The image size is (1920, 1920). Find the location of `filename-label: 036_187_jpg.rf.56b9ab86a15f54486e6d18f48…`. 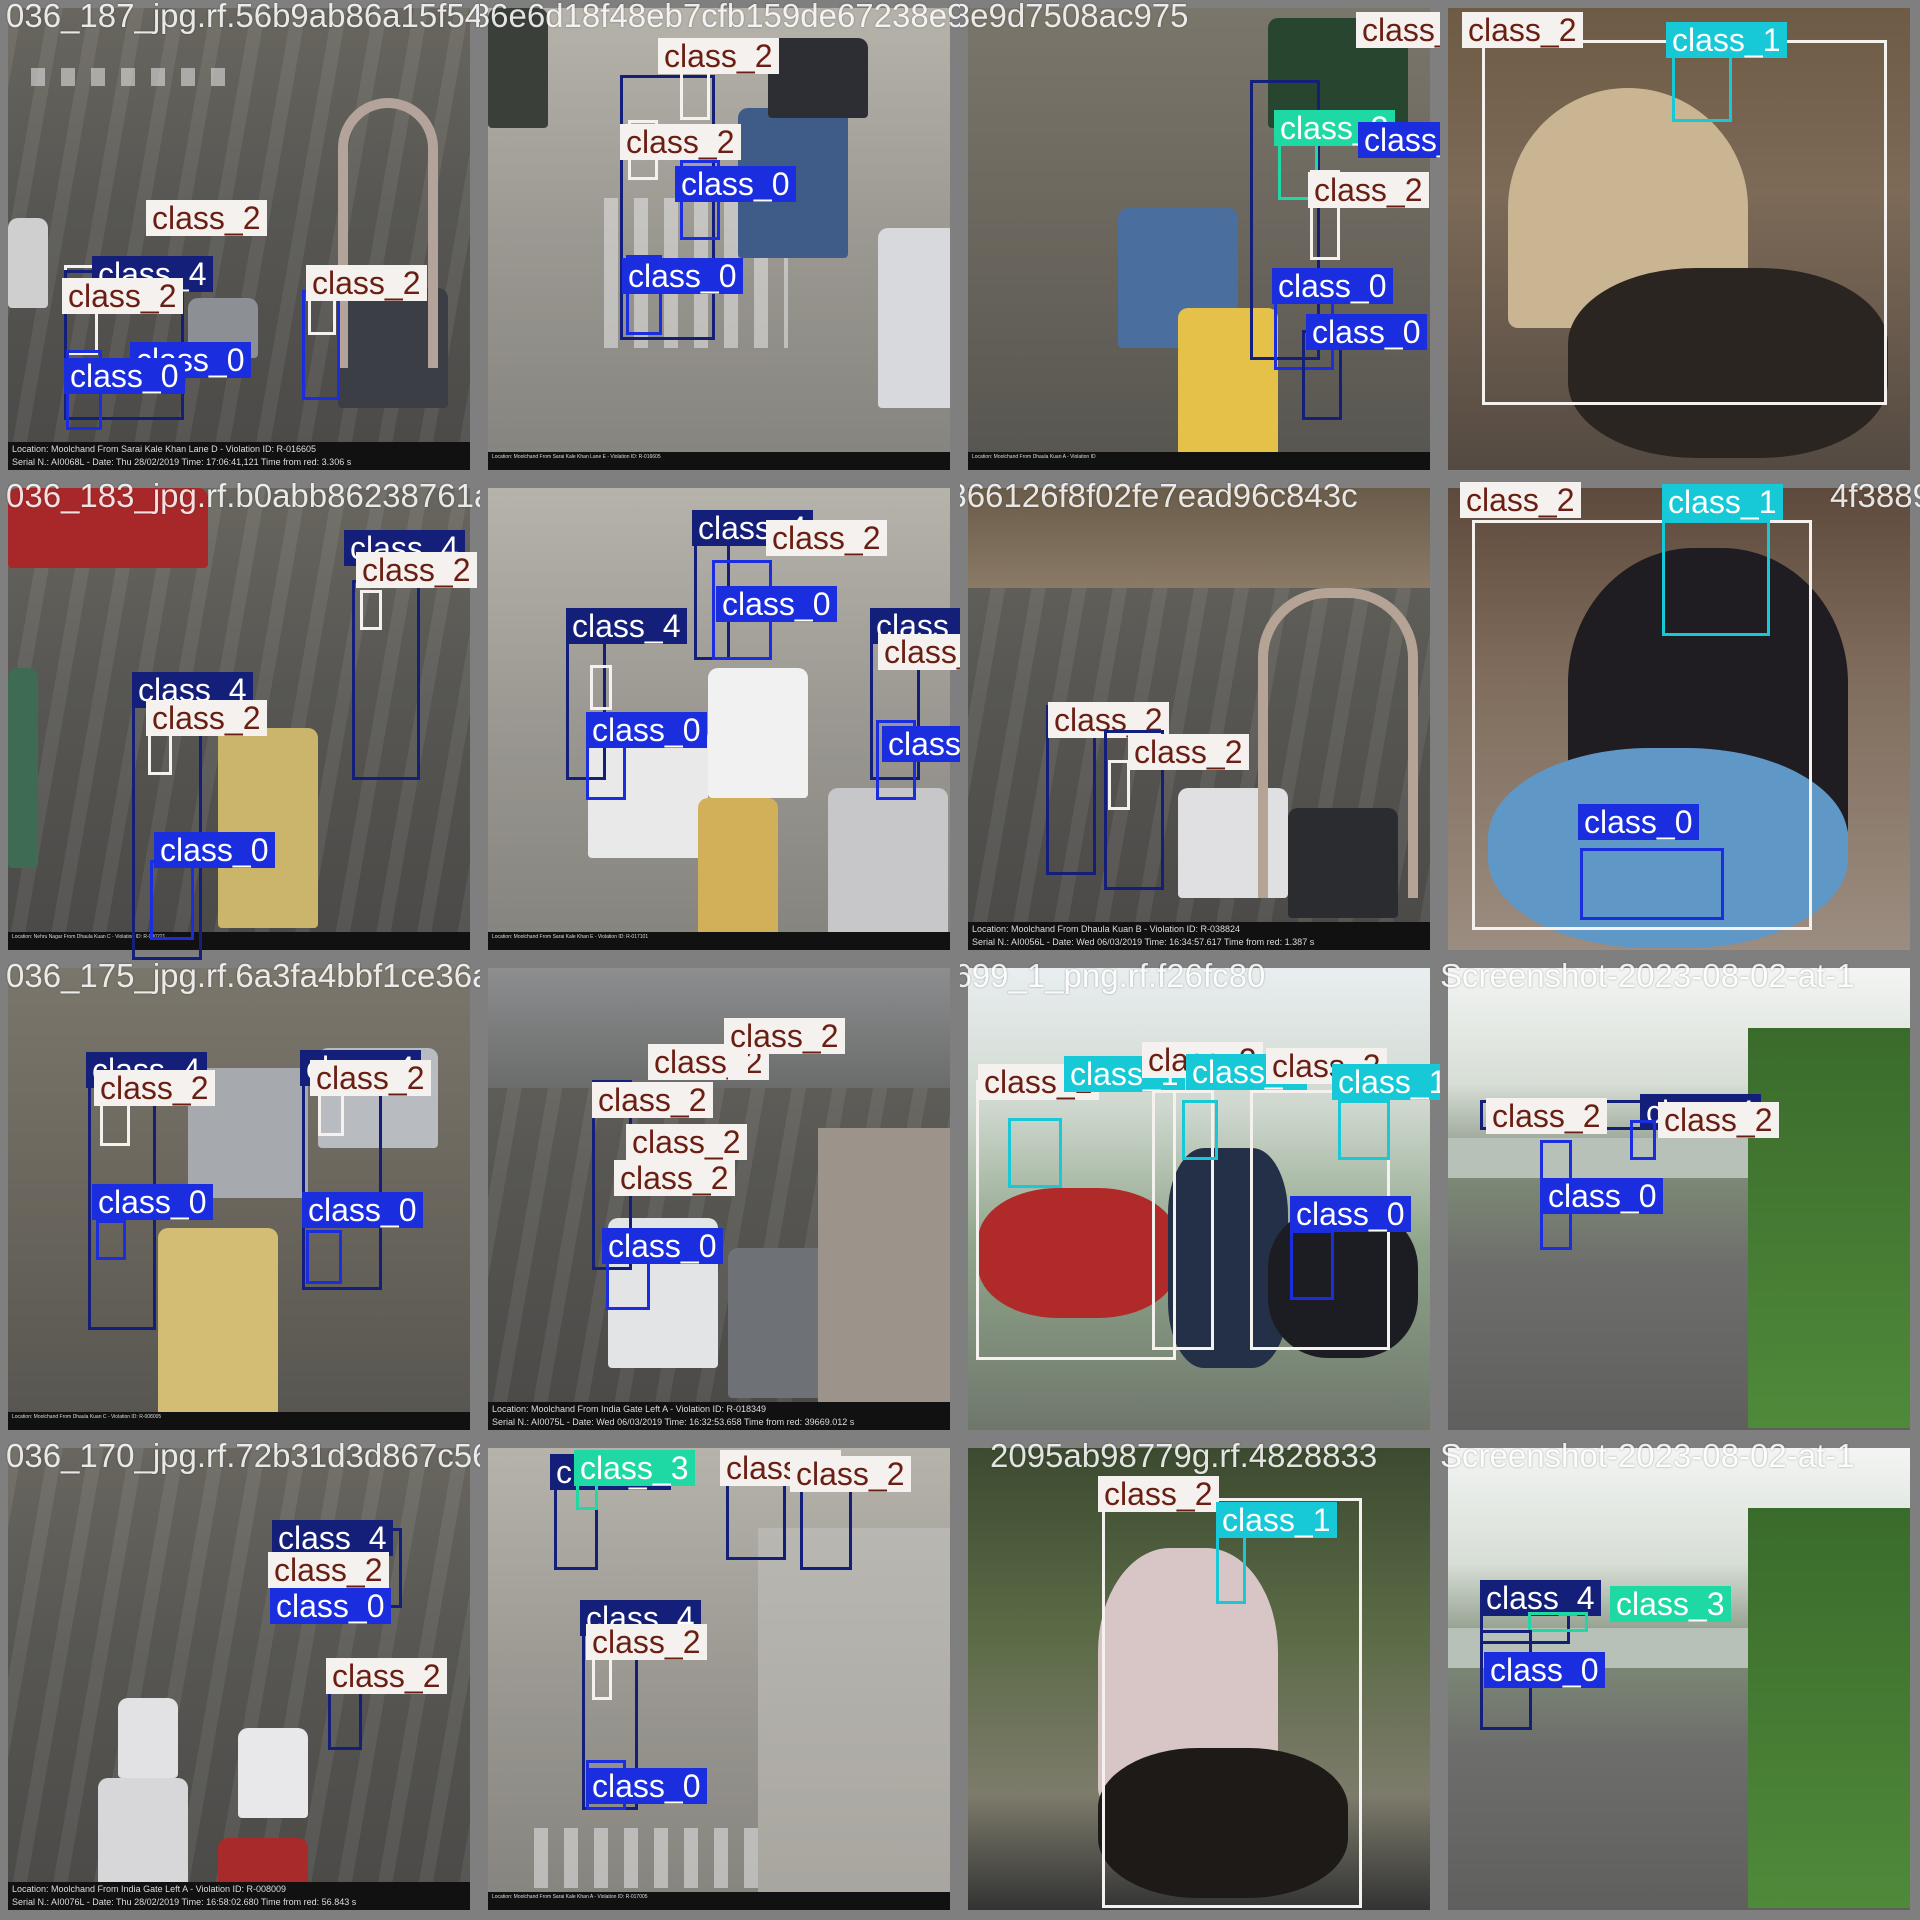

filename-label: 036_187_jpg.rf.56b9ab86a15f54486e6d18f48… is located at coordinates (243, 17).